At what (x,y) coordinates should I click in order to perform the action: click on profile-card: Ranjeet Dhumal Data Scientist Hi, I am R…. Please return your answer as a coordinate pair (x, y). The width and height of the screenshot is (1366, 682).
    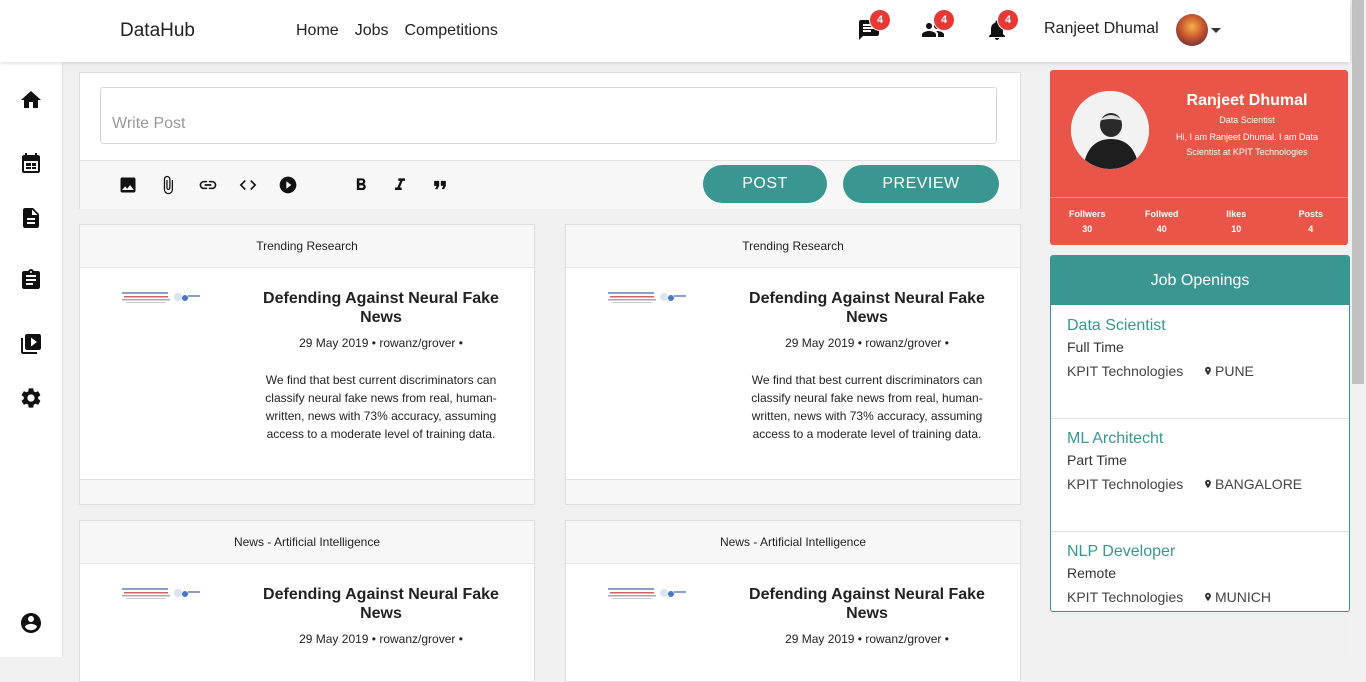
    Looking at the image, I should click on (1199, 157).